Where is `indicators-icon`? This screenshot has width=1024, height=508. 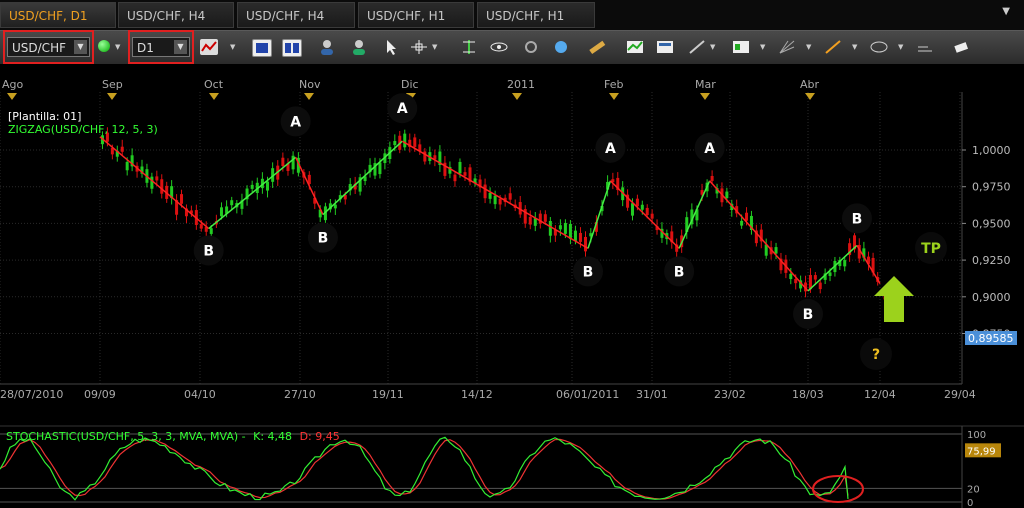 indicators-icon is located at coordinates (635, 47).